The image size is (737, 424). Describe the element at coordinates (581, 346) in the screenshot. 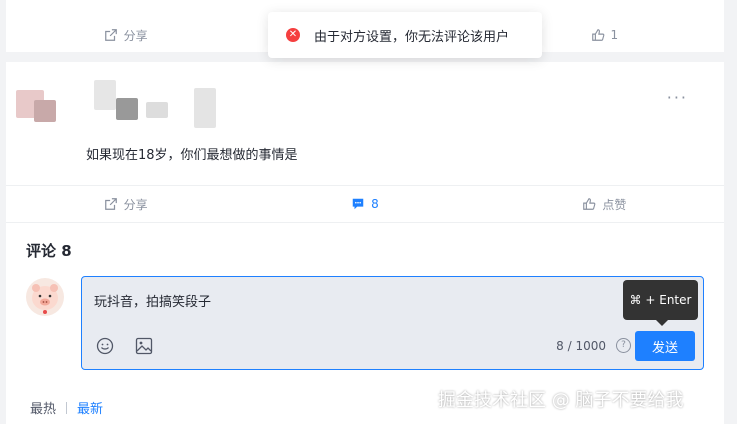

I see `char-count: 8 / 1000` at that location.